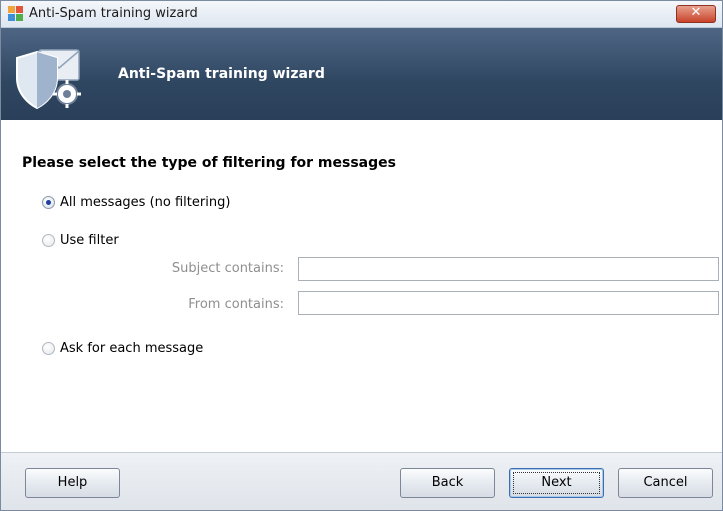 The width and height of the screenshot is (723, 511). I want to click on option-ask-each: Ask for each message, so click(122, 348).